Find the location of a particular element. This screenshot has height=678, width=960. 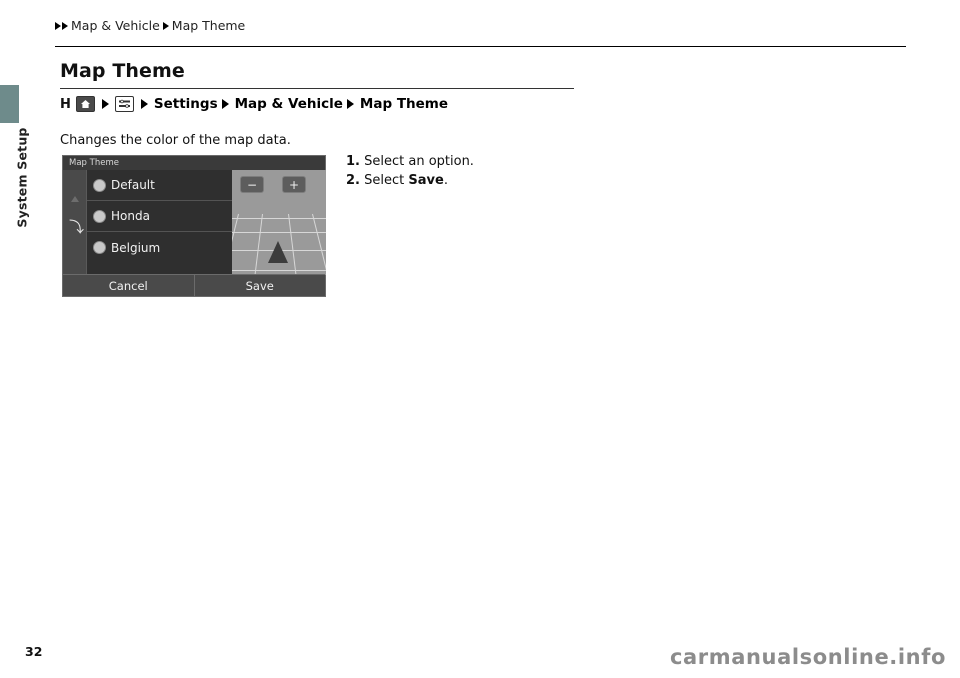

device-screenshot: Map Theme ⤵ Default Honda Belgium − + Ca is located at coordinates (194, 226).